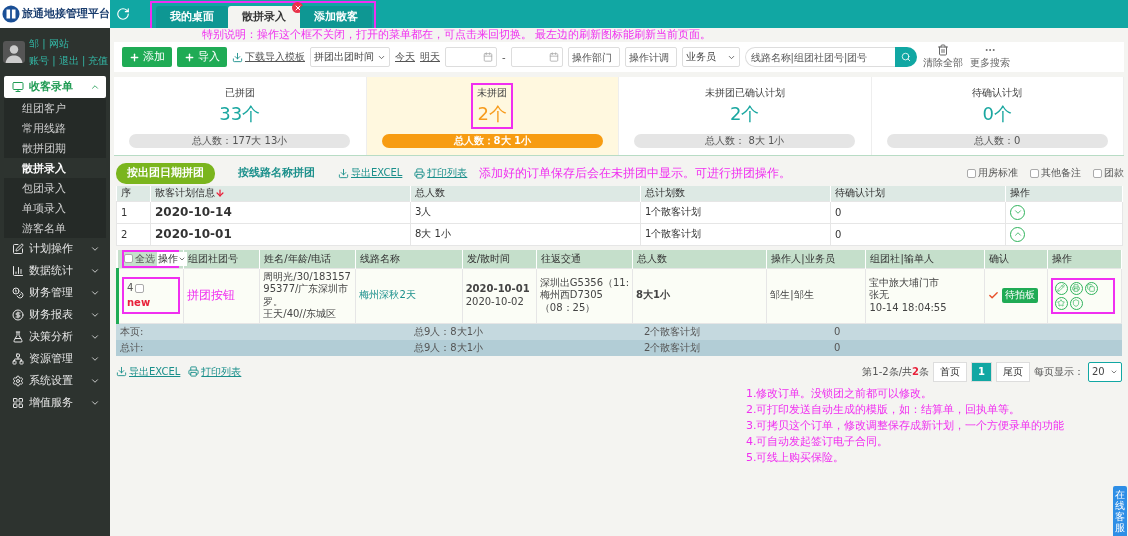 The image size is (1128, 536). What do you see at coordinates (55, 403) in the screenshot?
I see `sidebar-section: 增值服务` at bounding box center [55, 403].